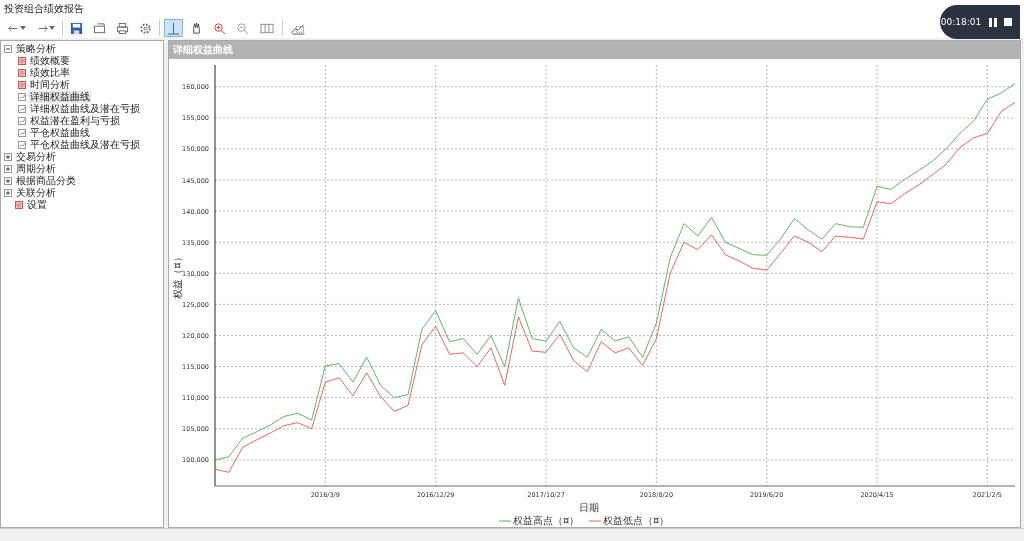 The image size is (1024, 541). What do you see at coordinates (36, 157) in the screenshot?
I see `tree-item: 交易分析` at bounding box center [36, 157].